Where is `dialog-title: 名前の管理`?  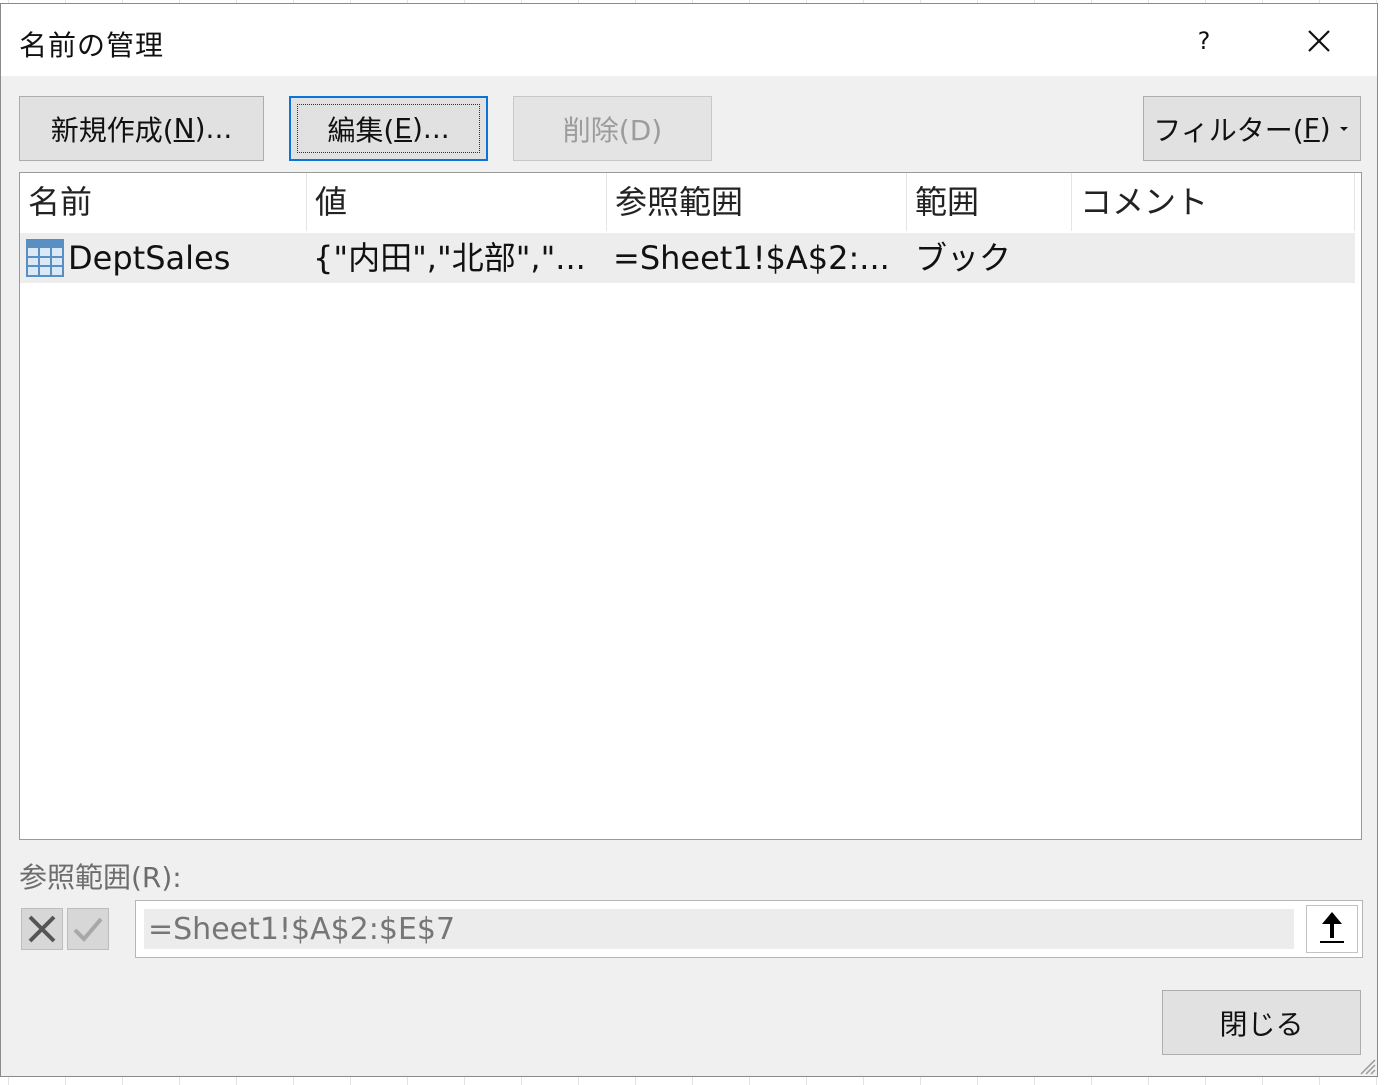 dialog-title: 名前の管理 is located at coordinates (92, 45).